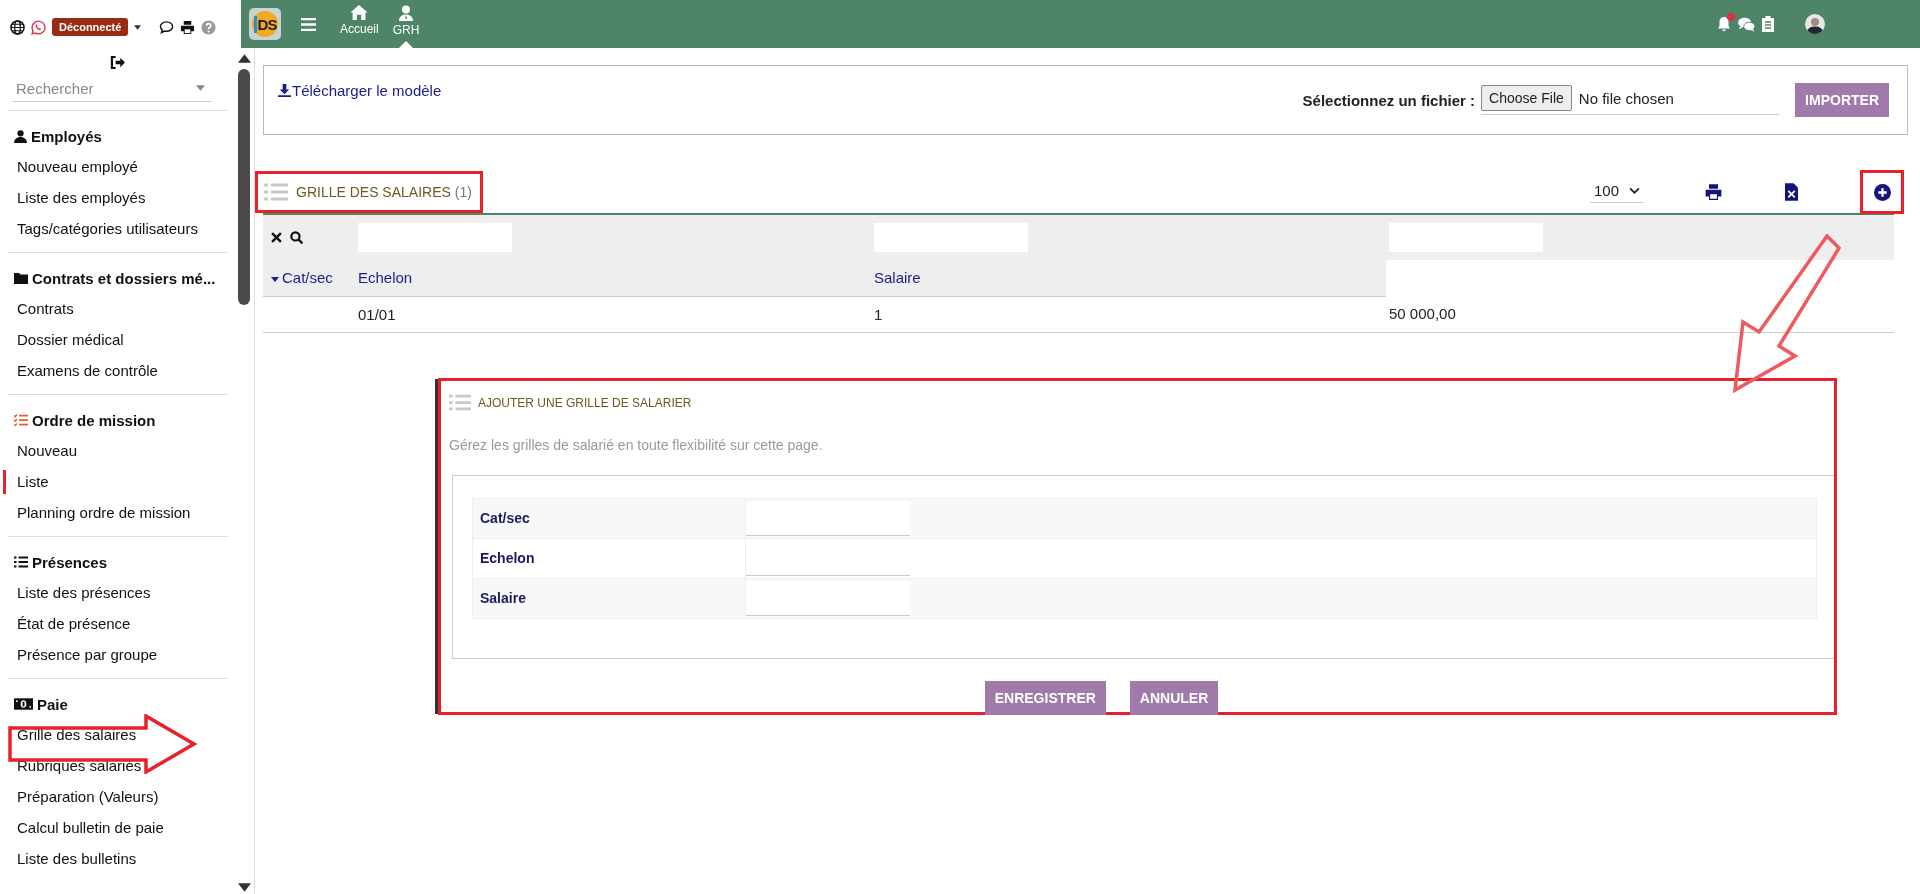 Image resolution: width=1920 pixels, height=894 pixels. What do you see at coordinates (115, 450) in the screenshot?
I see `menu-item: Nouveau` at bounding box center [115, 450].